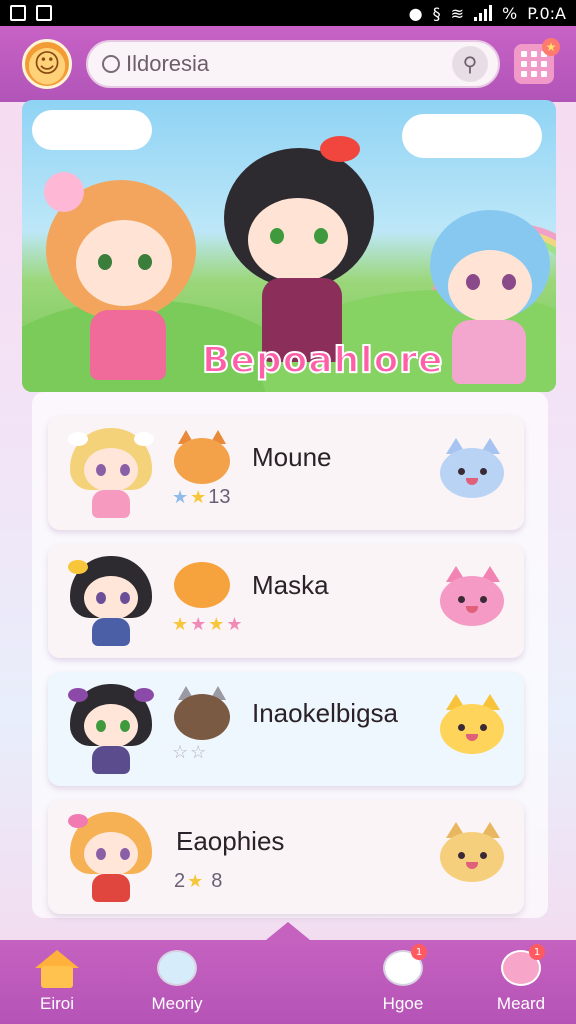 The image size is (576, 1024). What do you see at coordinates (483, 13) in the screenshot?
I see `signal-icon` at bounding box center [483, 13].